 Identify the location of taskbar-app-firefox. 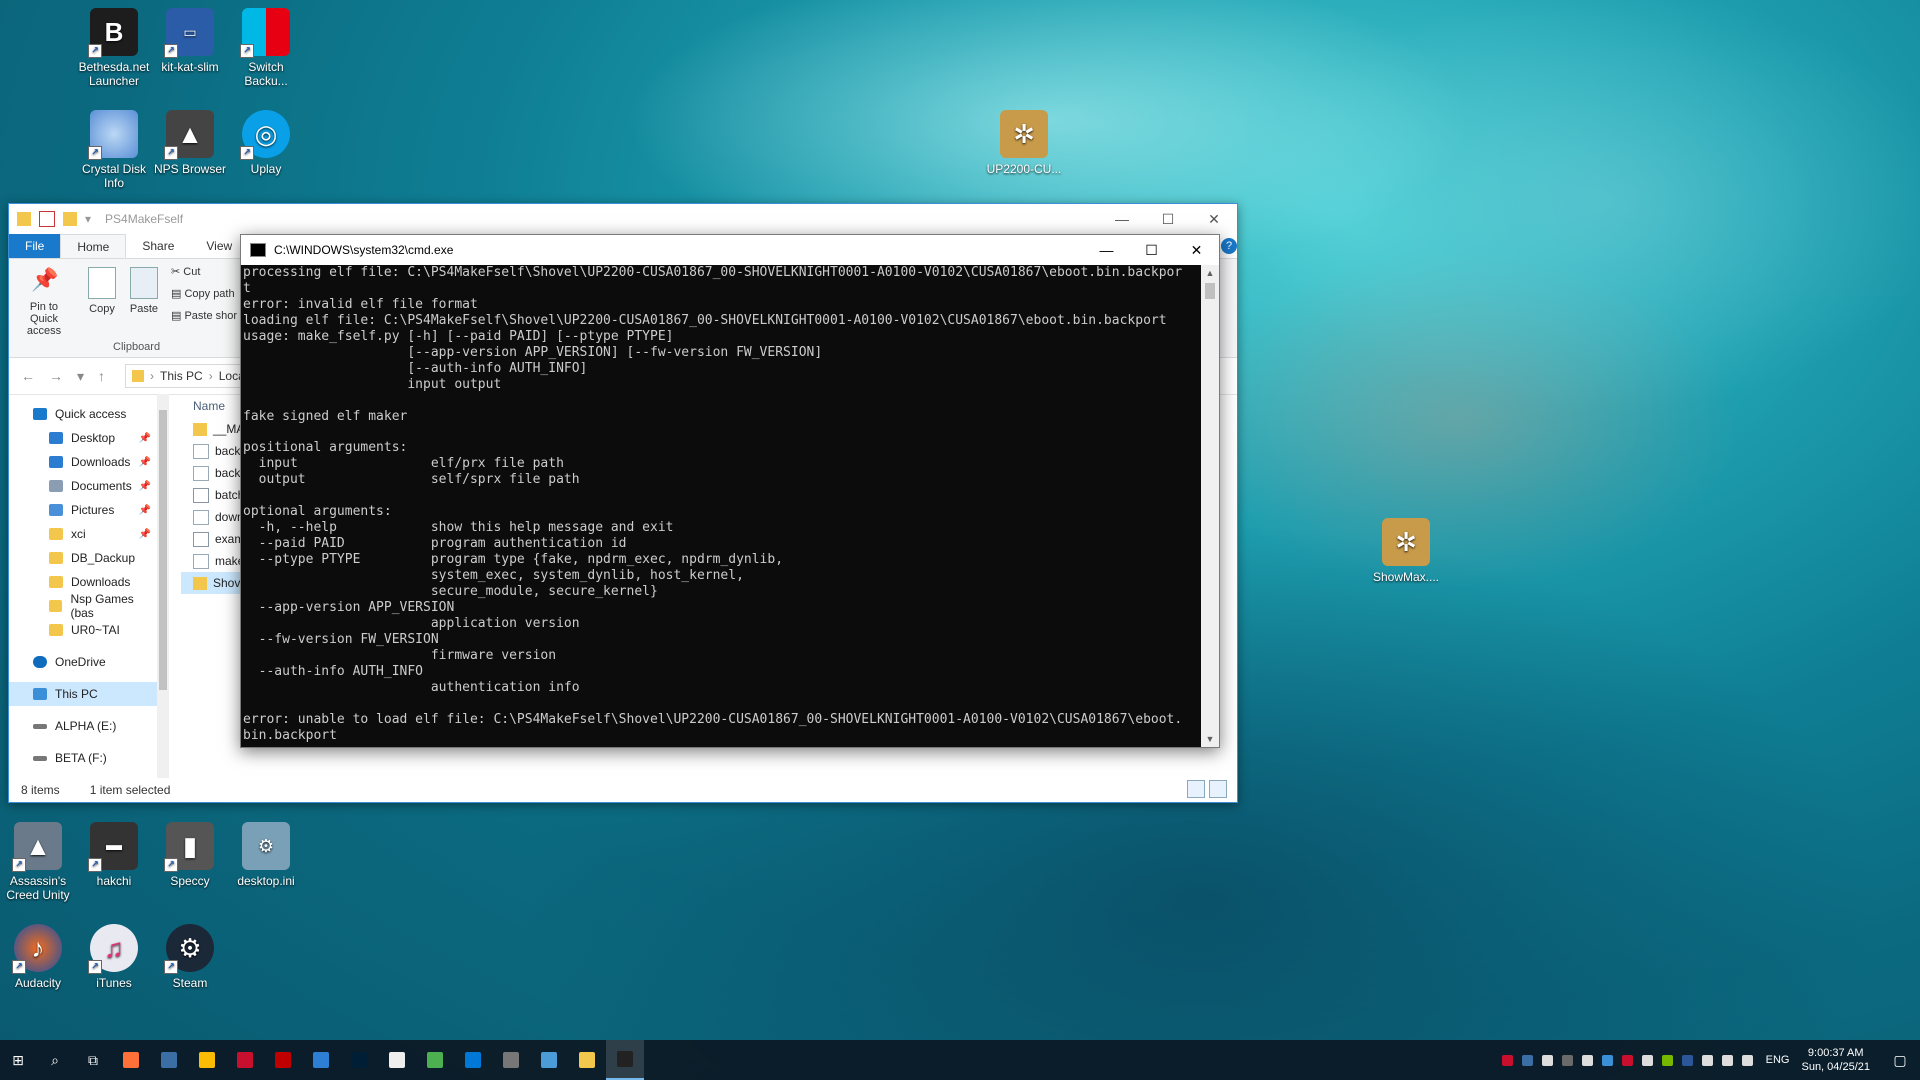
(131, 1060).